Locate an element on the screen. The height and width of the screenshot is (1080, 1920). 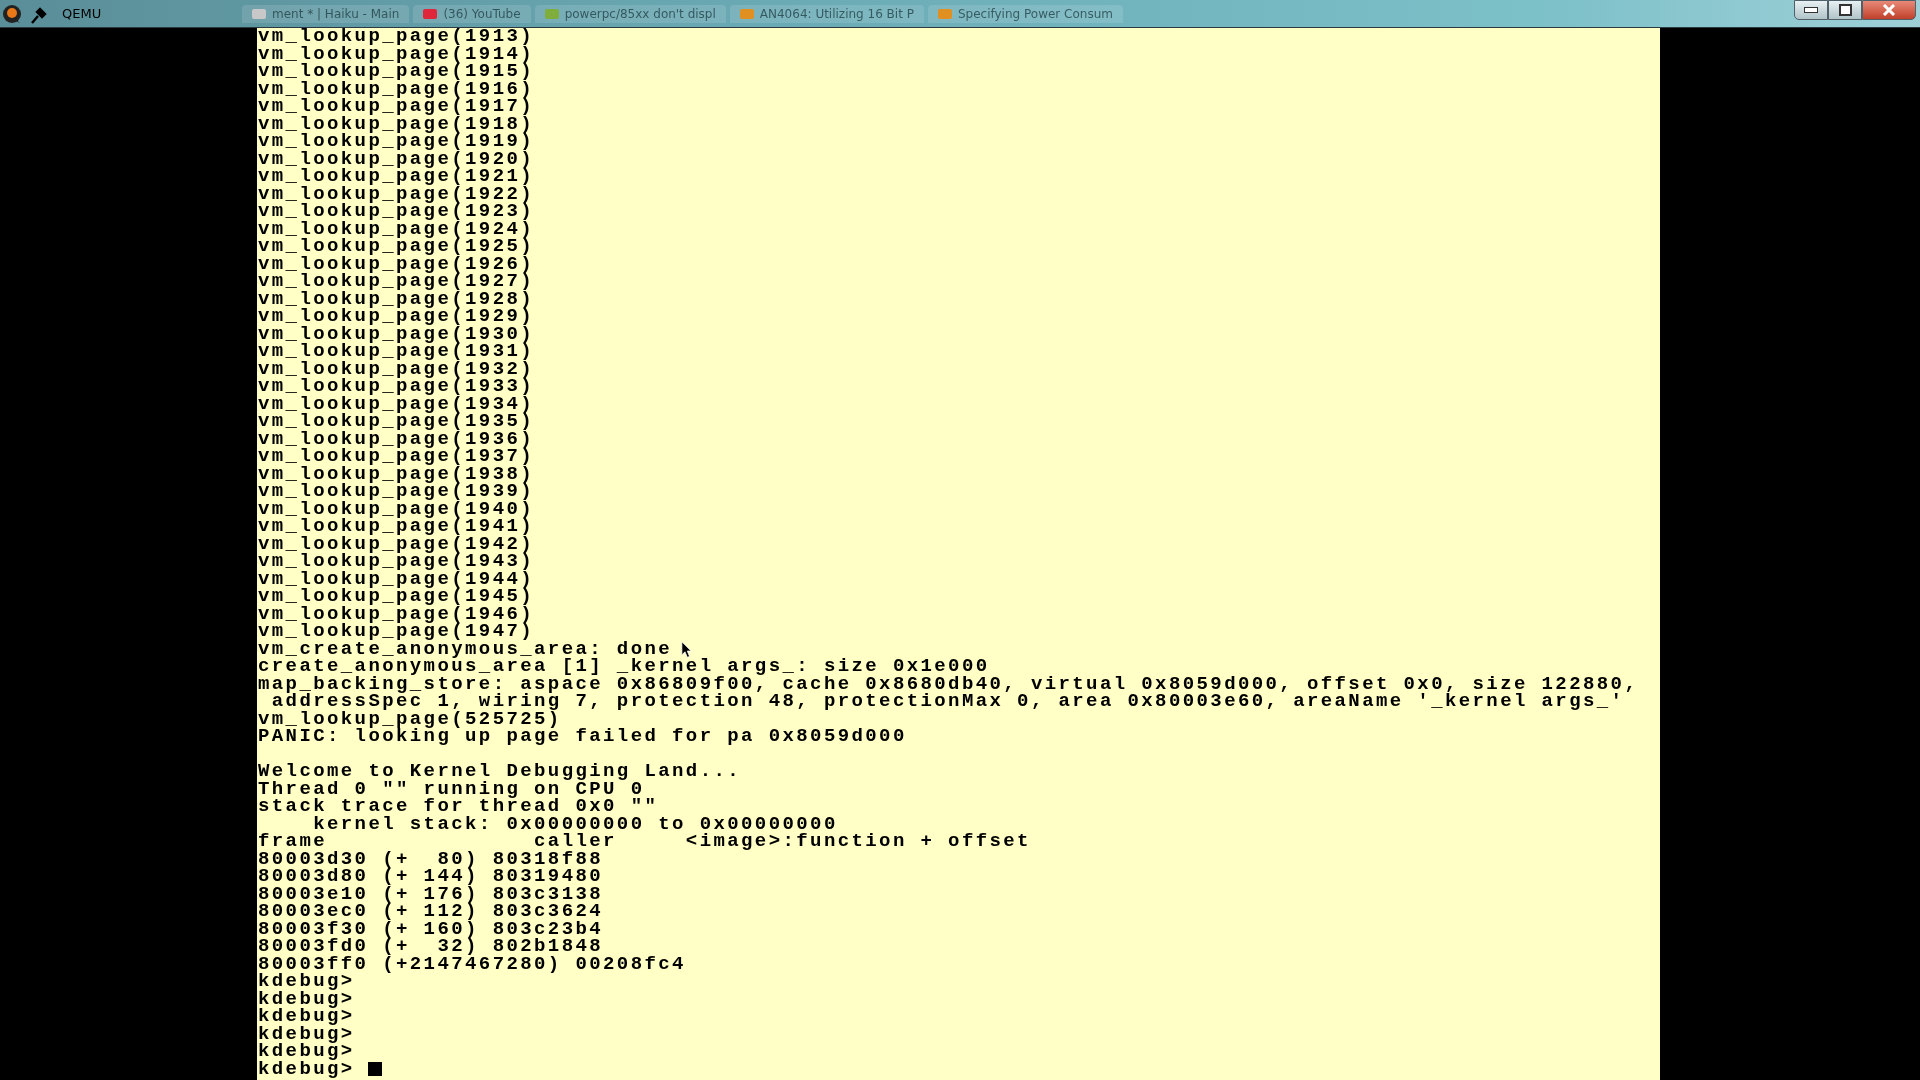
app-icon is located at coordinates (12, 13).